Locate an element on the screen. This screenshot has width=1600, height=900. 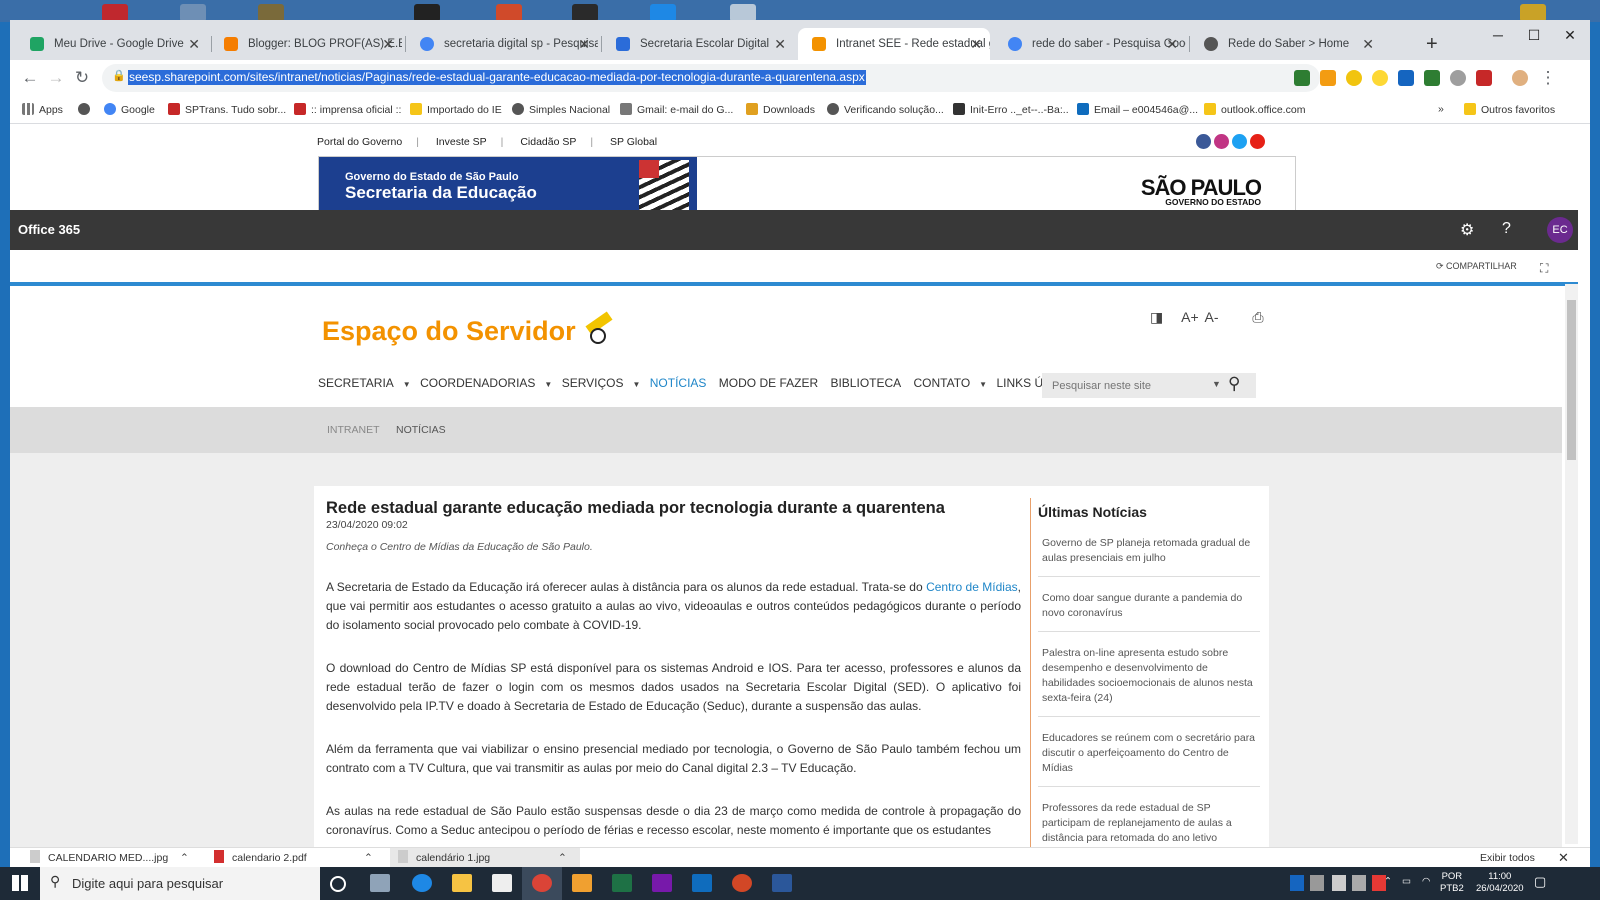
windows-start-icon is located at coordinates (20, 883).